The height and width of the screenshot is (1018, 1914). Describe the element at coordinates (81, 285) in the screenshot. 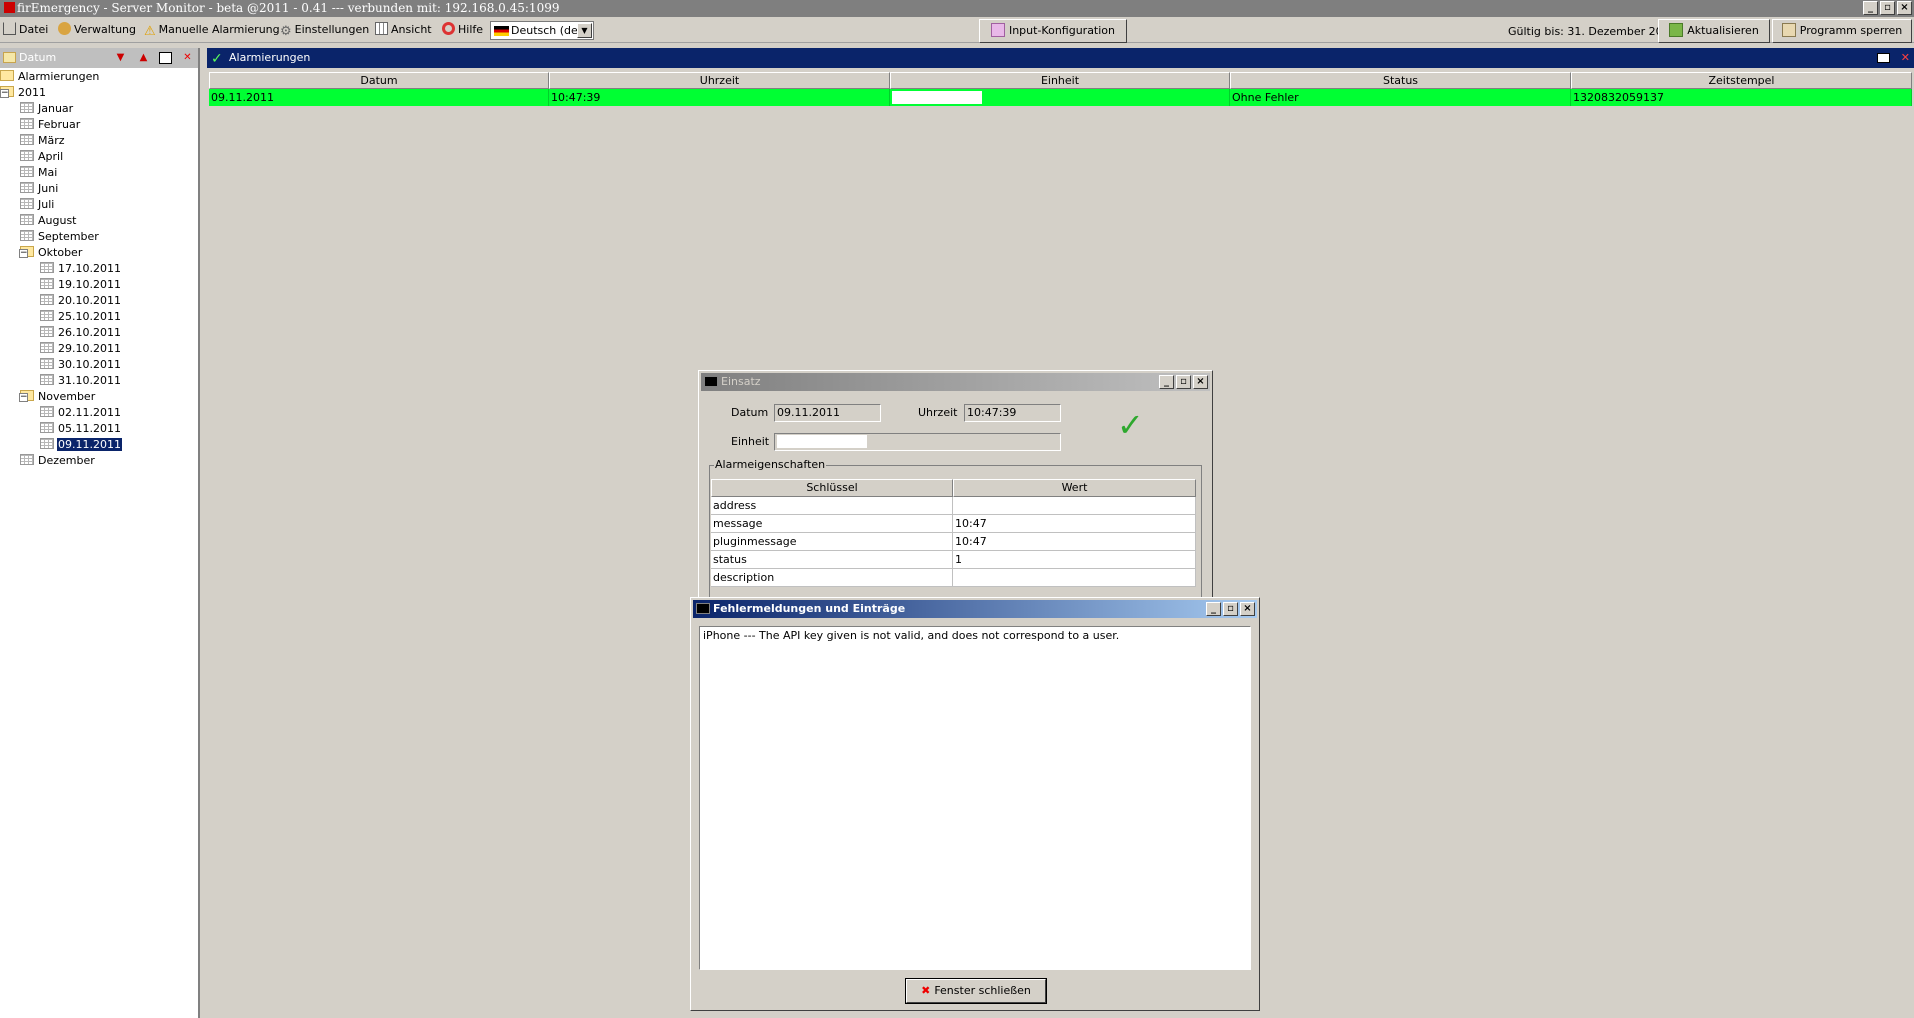

I see `tree-day: 19.10.2011` at that location.